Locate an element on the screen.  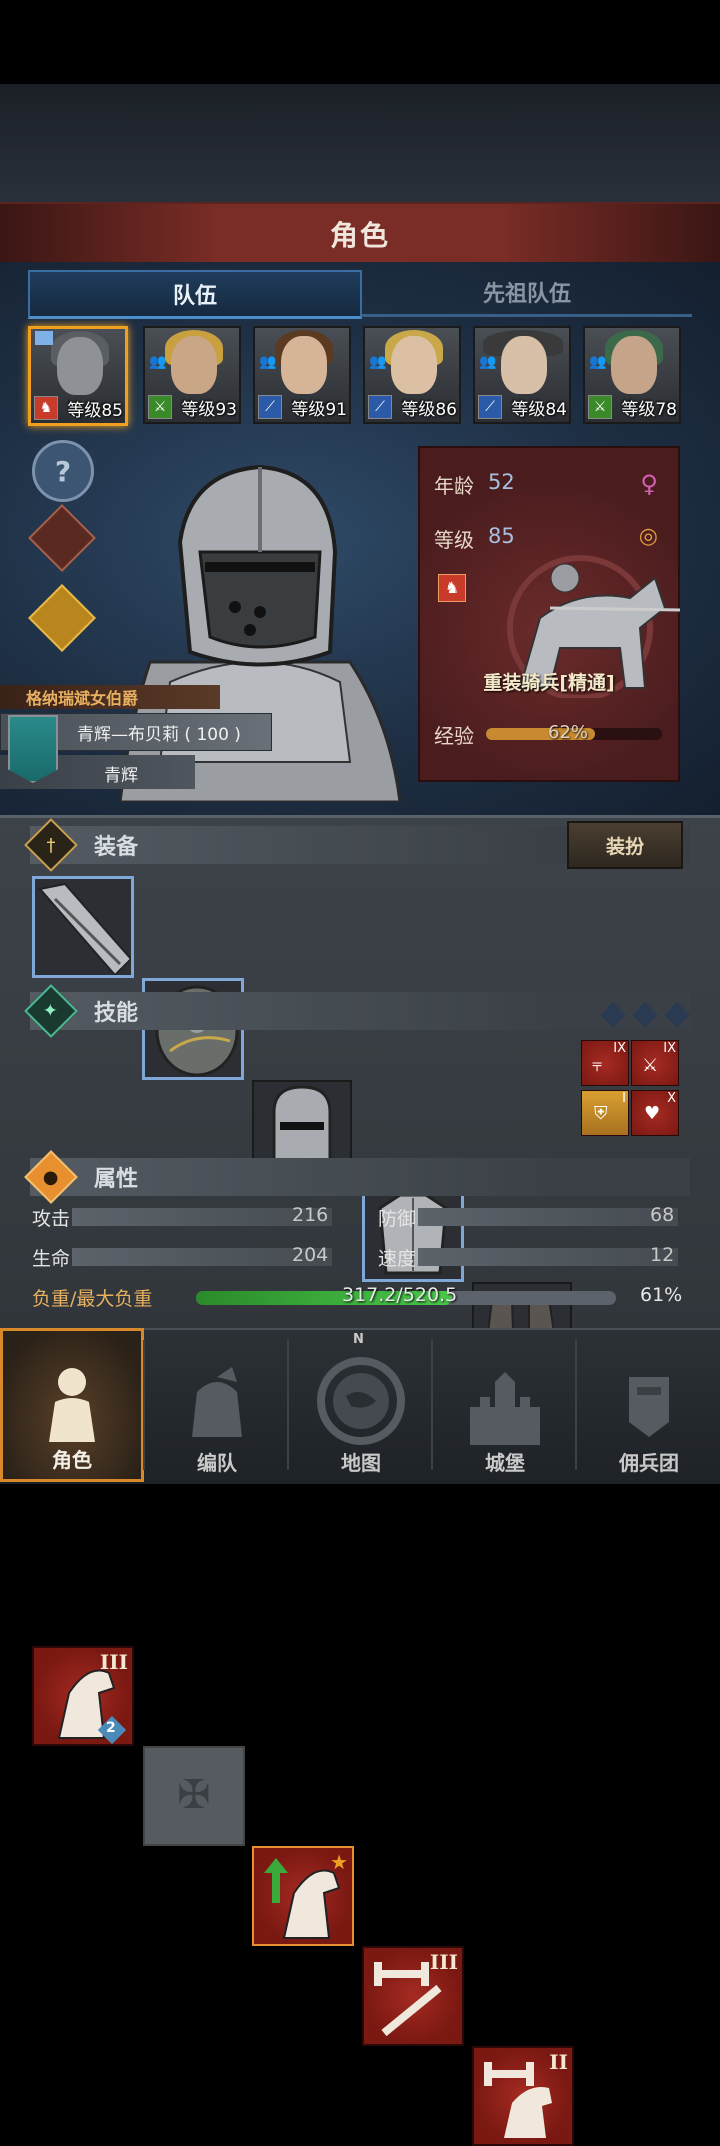
roster-portrait-2: 👥 ⚔ 等级93 is located at coordinates (192, 375).